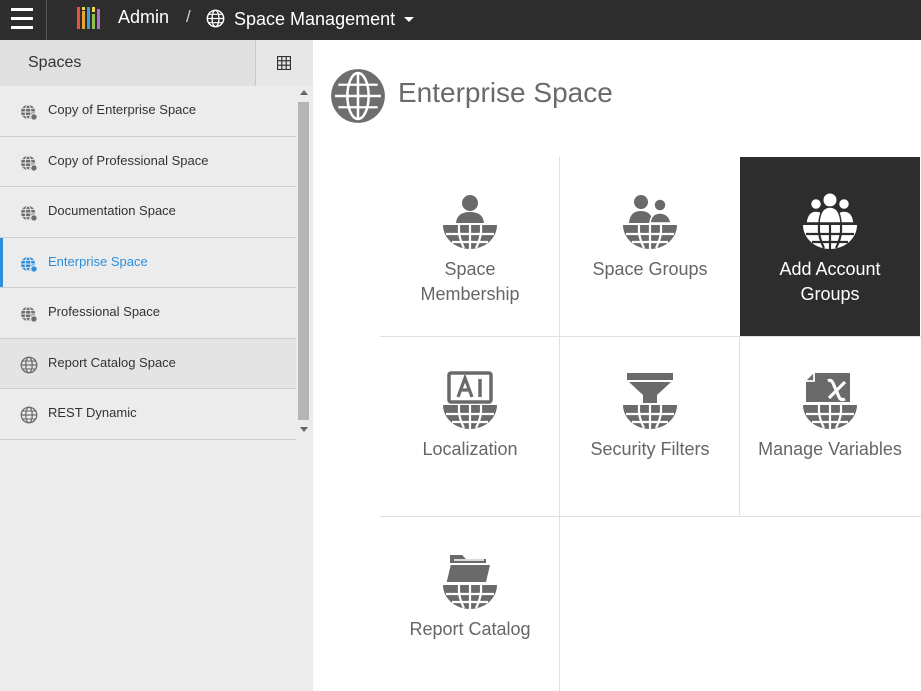 The height and width of the screenshot is (691, 921). I want to click on tile-label: Space Membership, so click(470, 281).